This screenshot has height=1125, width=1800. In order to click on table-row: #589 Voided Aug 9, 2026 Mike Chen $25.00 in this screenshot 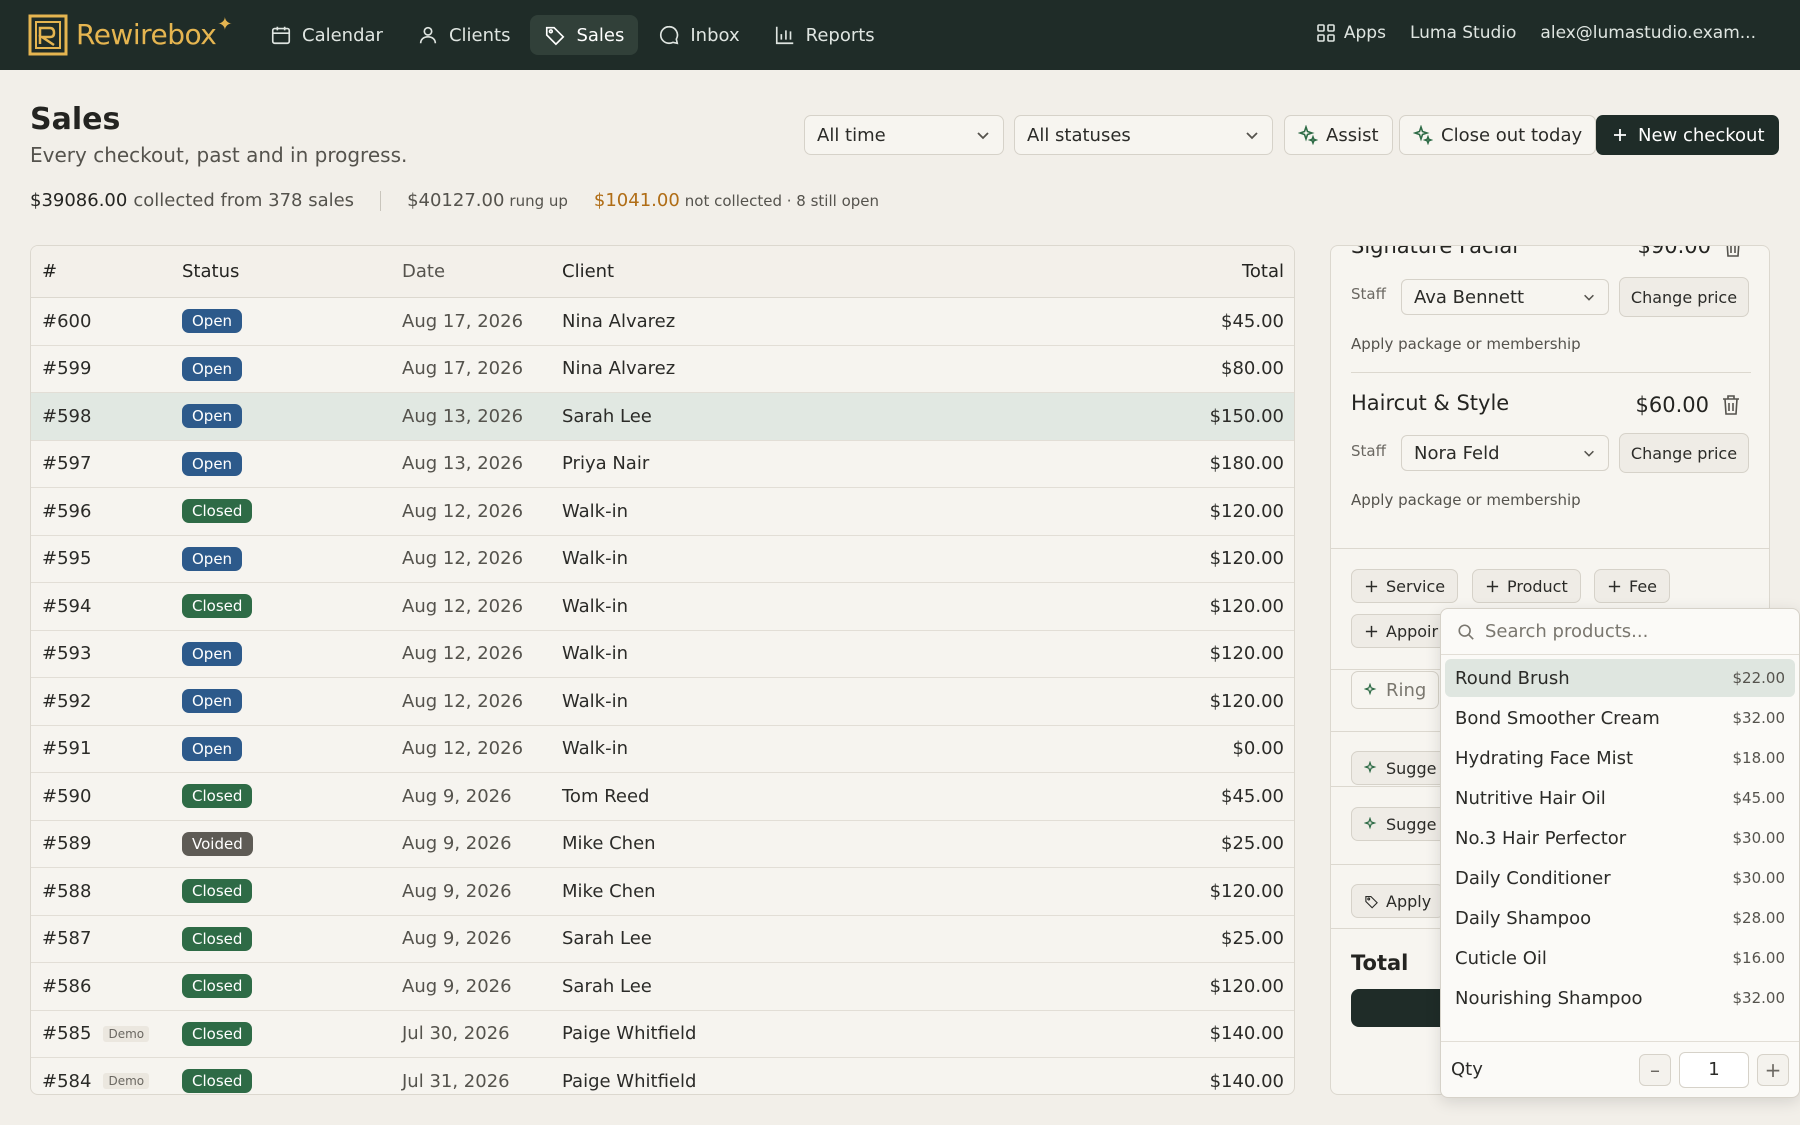, I will do `click(662, 844)`.